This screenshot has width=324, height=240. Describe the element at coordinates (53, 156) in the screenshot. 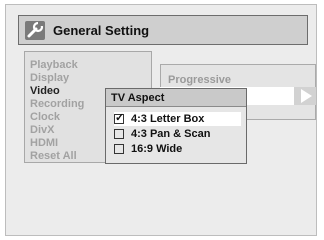

I see `menu-item-reset-all: Reset All` at that location.